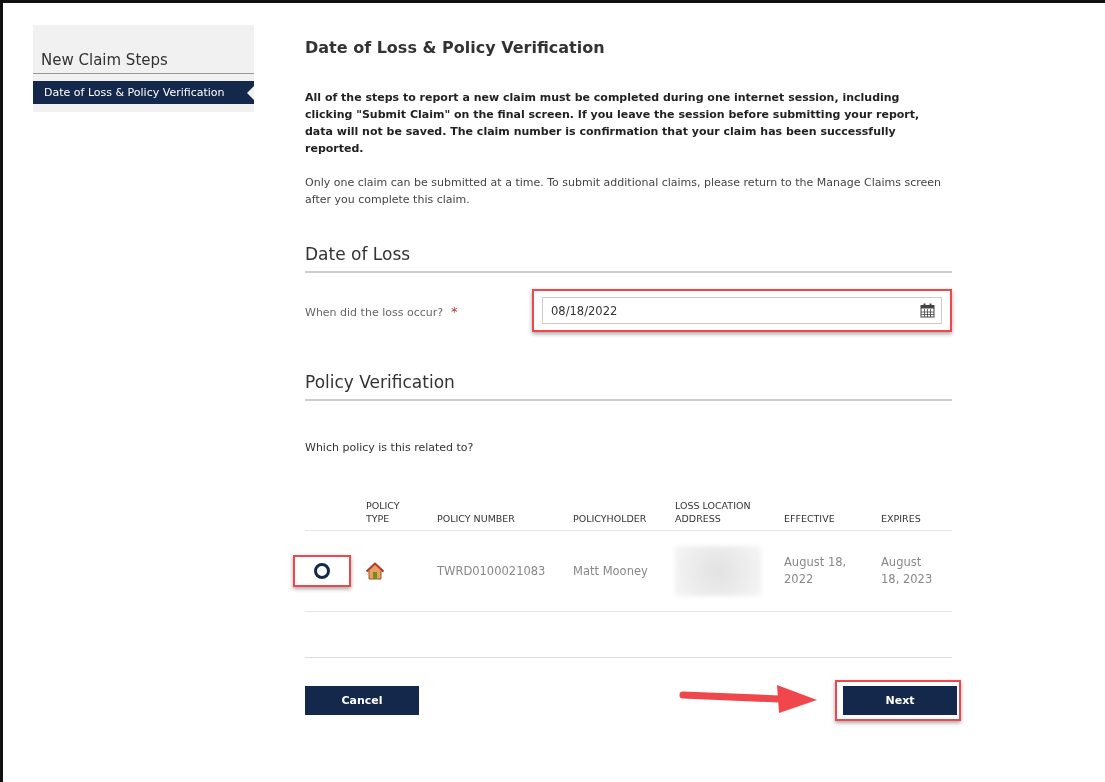  Describe the element at coordinates (927, 310) in the screenshot. I see `calendar-icon` at that location.